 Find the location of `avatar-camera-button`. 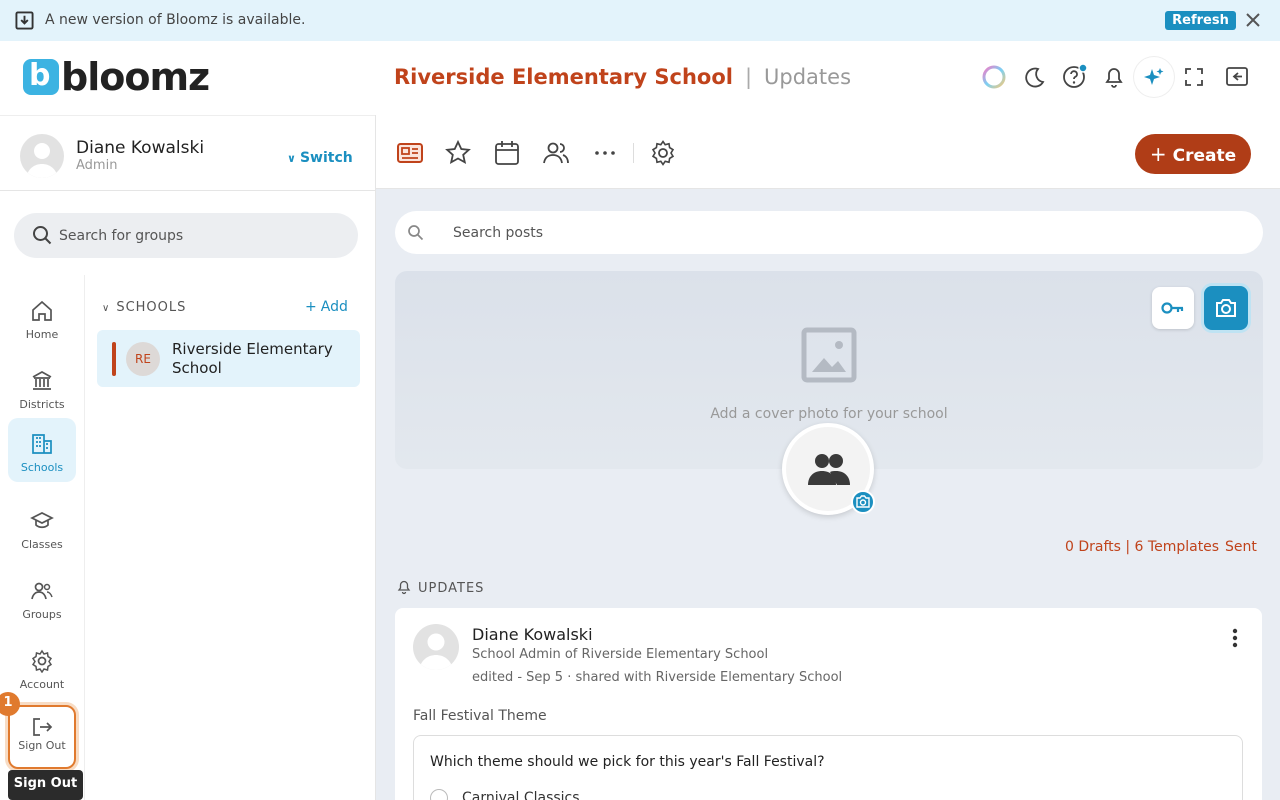

avatar-camera-button is located at coordinates (863, 502).